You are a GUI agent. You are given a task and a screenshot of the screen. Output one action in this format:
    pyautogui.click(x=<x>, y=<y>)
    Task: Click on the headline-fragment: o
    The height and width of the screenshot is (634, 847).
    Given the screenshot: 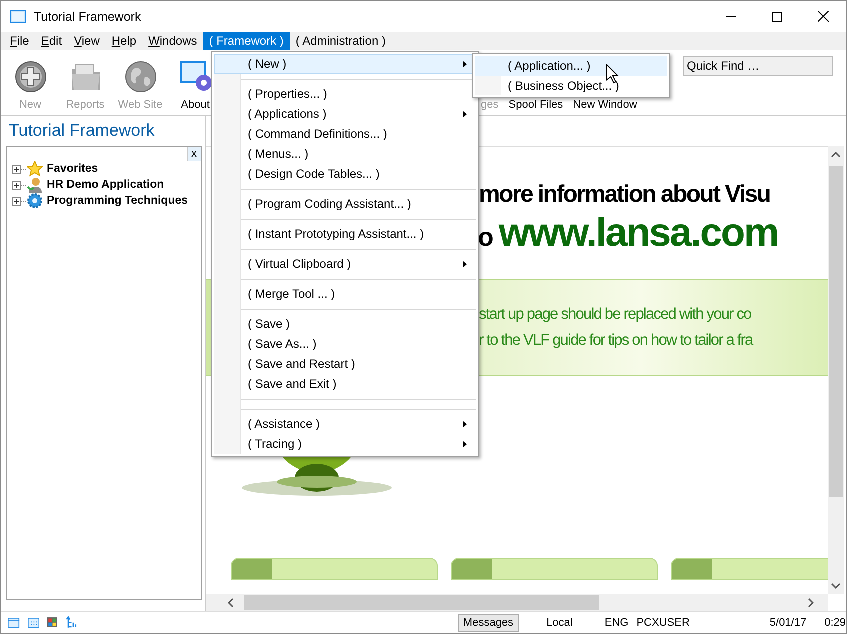 What is the action you would take?
    pyautogui.click(x=485, y=237)
    